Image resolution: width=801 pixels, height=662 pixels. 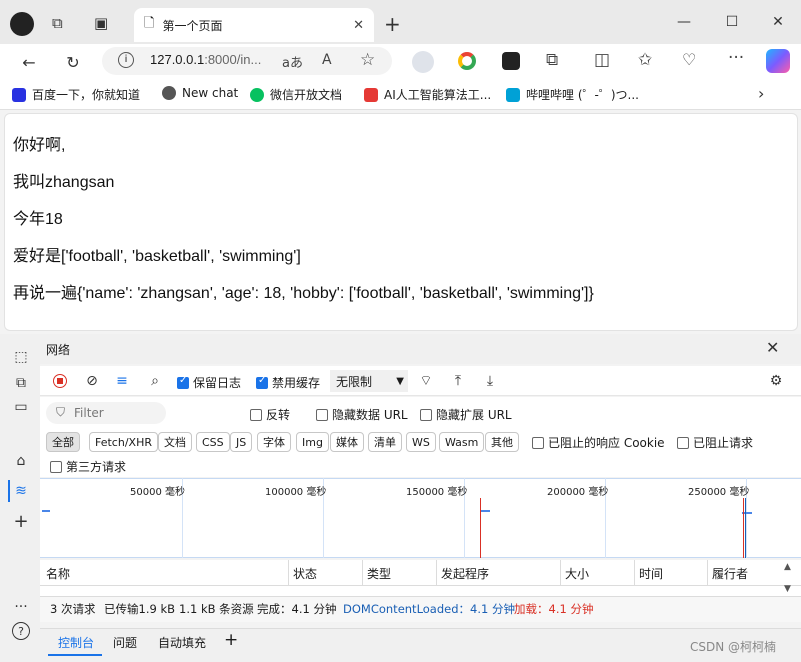 What do you see at coordinates (296, 94) in the screenshot?
I see `bookmark-wechat-docs: 微信开放文档` at bounding box center [296, 94].